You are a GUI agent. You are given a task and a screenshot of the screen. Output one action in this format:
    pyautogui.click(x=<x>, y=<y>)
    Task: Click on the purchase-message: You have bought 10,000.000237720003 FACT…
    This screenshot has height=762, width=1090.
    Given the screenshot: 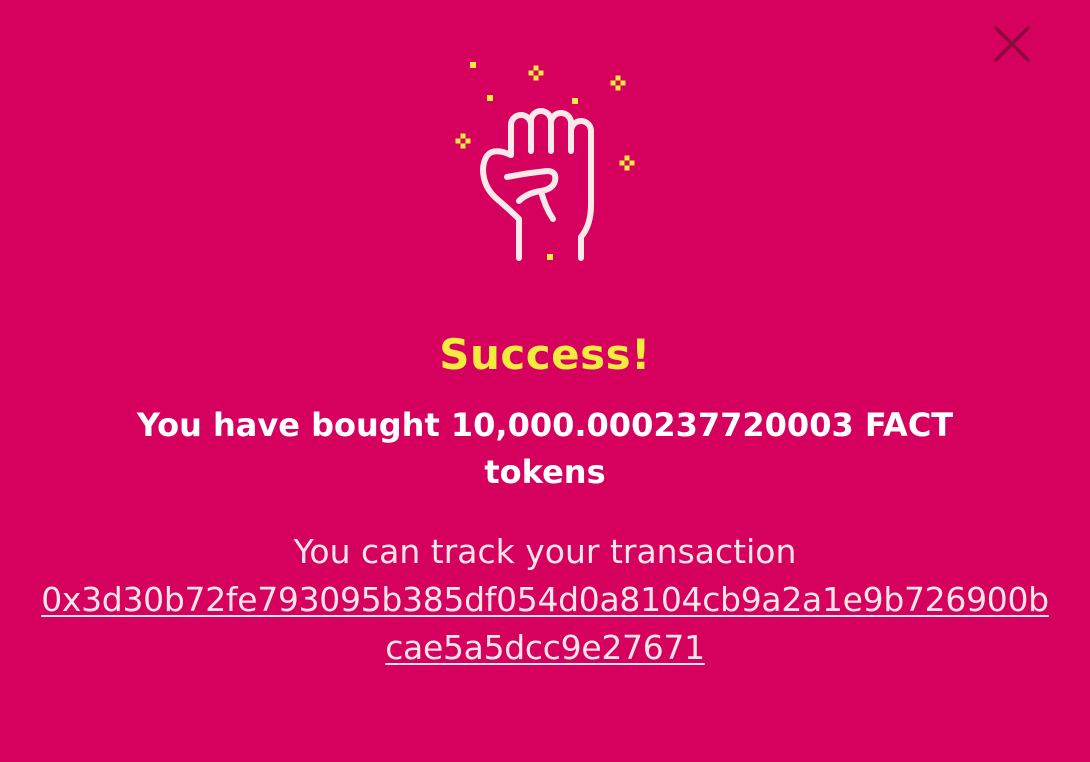 What is the action you would take?
    pyautogui.click(x=545, y=448)
    